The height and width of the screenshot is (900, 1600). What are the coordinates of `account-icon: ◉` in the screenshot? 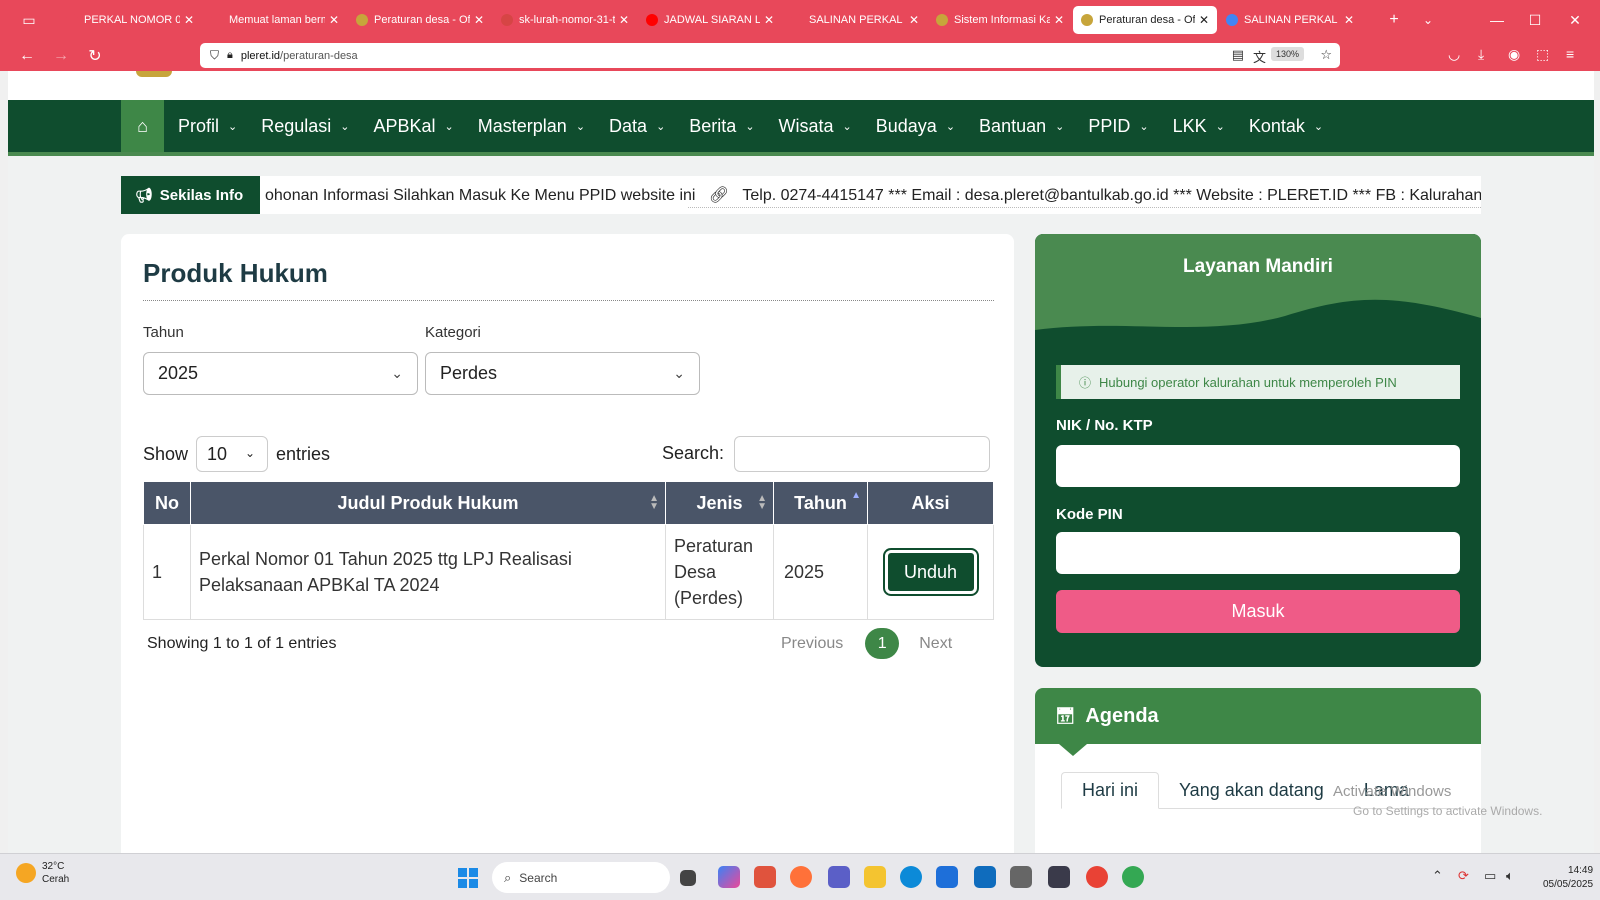 It's located at (1514, 54).